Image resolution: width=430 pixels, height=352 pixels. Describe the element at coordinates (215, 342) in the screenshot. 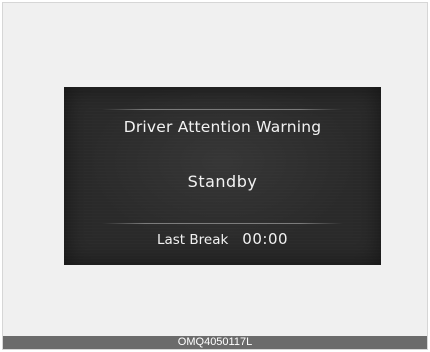

I see `figure-caption: OMQ4050117L` at that location.